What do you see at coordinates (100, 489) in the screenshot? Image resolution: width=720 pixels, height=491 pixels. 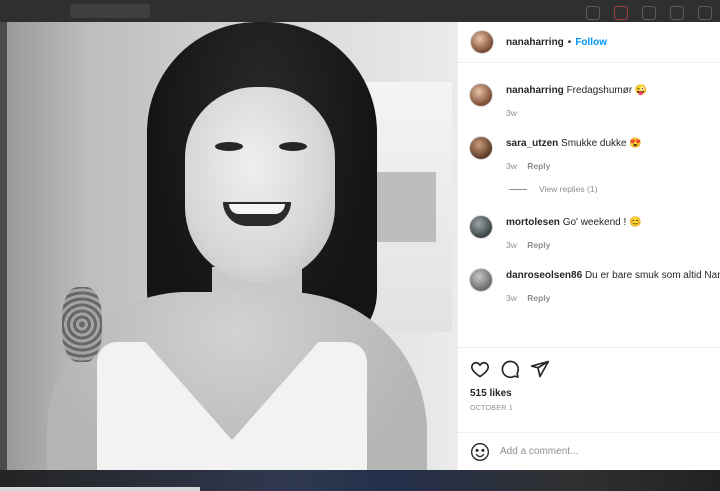 I see `background-scrollbar` at bounding box center [100, 489].